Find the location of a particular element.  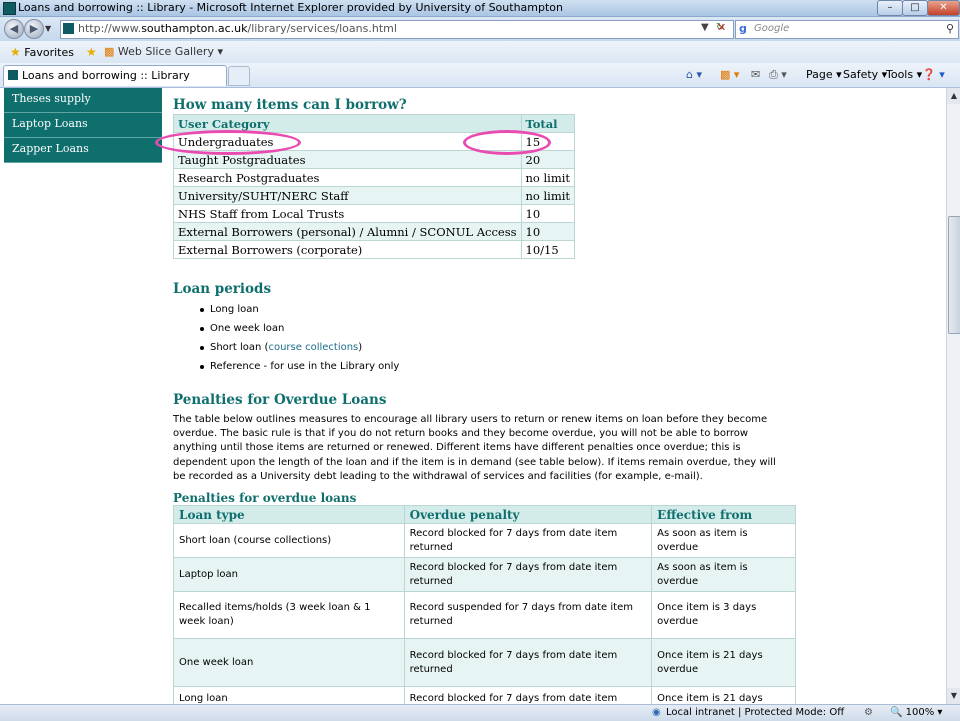

table-row: External Borrowers (corporate) 10/15 is located at coordinates (374, 249).